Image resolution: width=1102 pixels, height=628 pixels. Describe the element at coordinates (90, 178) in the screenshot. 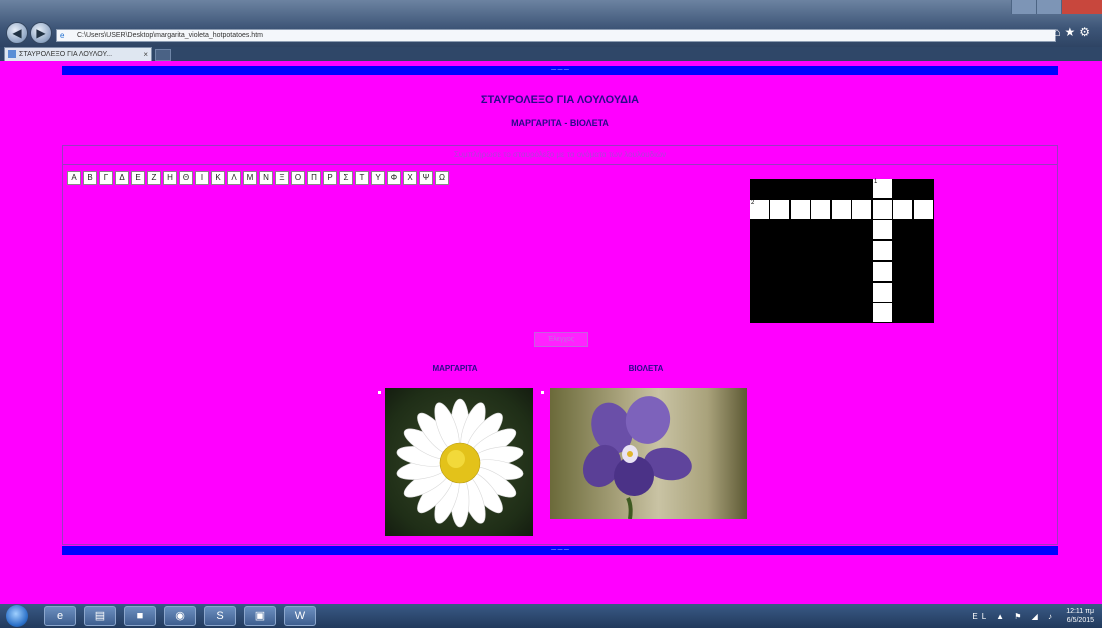

I see `letter-button: Β` at that location.